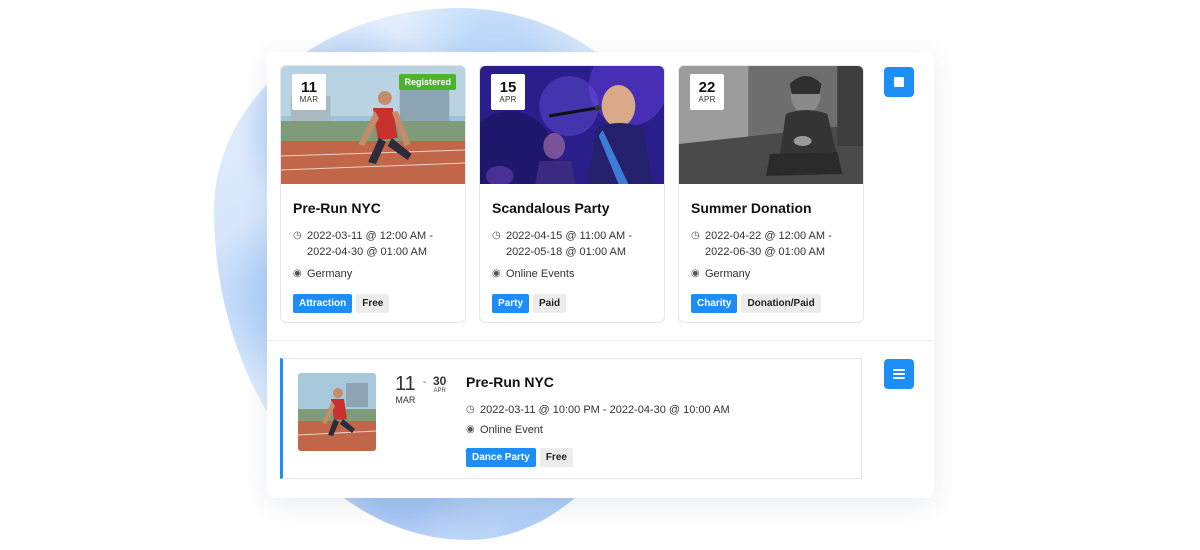 The width and height of the screenshot is (1200, 550). What do you see at coordinates (439, 391) in the screenshot?
I see `end-month: APR` at bounding box center [439, 391].